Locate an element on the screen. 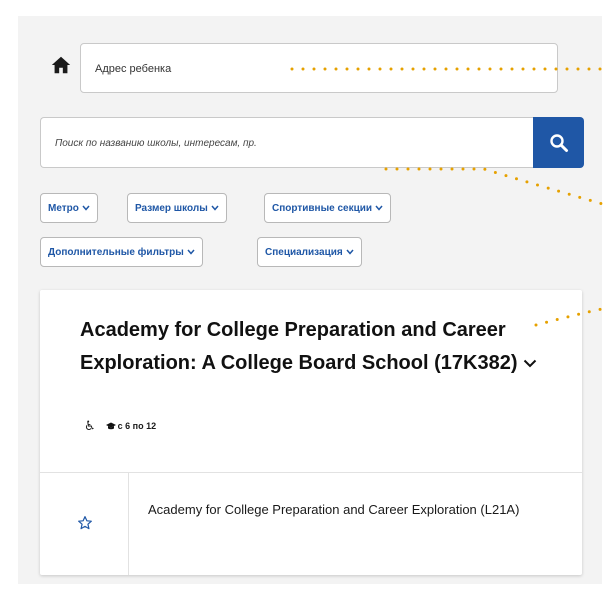 This screenshot has height=599, width=614. annotation-line-search is located at coordinates (496, 187).